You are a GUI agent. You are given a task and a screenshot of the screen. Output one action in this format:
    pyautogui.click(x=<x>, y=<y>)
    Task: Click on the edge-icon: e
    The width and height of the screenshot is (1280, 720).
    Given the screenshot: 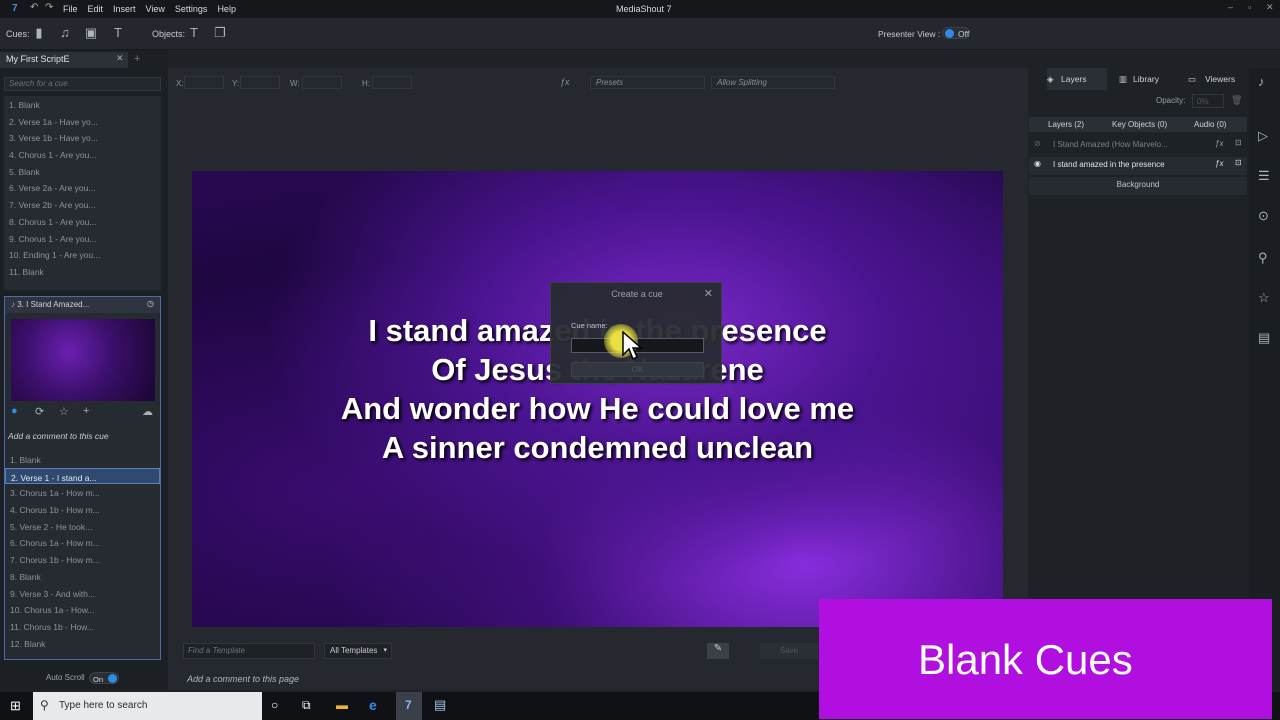 What is the action you would take?
    pyautogui.click(x=373, y=705)
    